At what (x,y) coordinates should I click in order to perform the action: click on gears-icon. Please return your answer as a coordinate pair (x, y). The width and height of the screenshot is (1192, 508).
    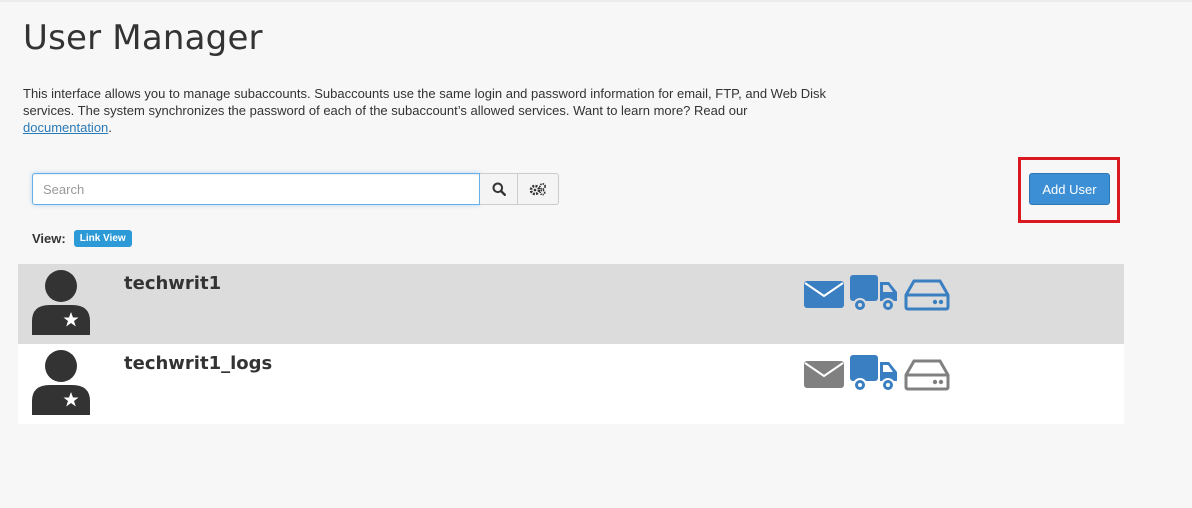
    Looking at the image, I should click on (537, 189).